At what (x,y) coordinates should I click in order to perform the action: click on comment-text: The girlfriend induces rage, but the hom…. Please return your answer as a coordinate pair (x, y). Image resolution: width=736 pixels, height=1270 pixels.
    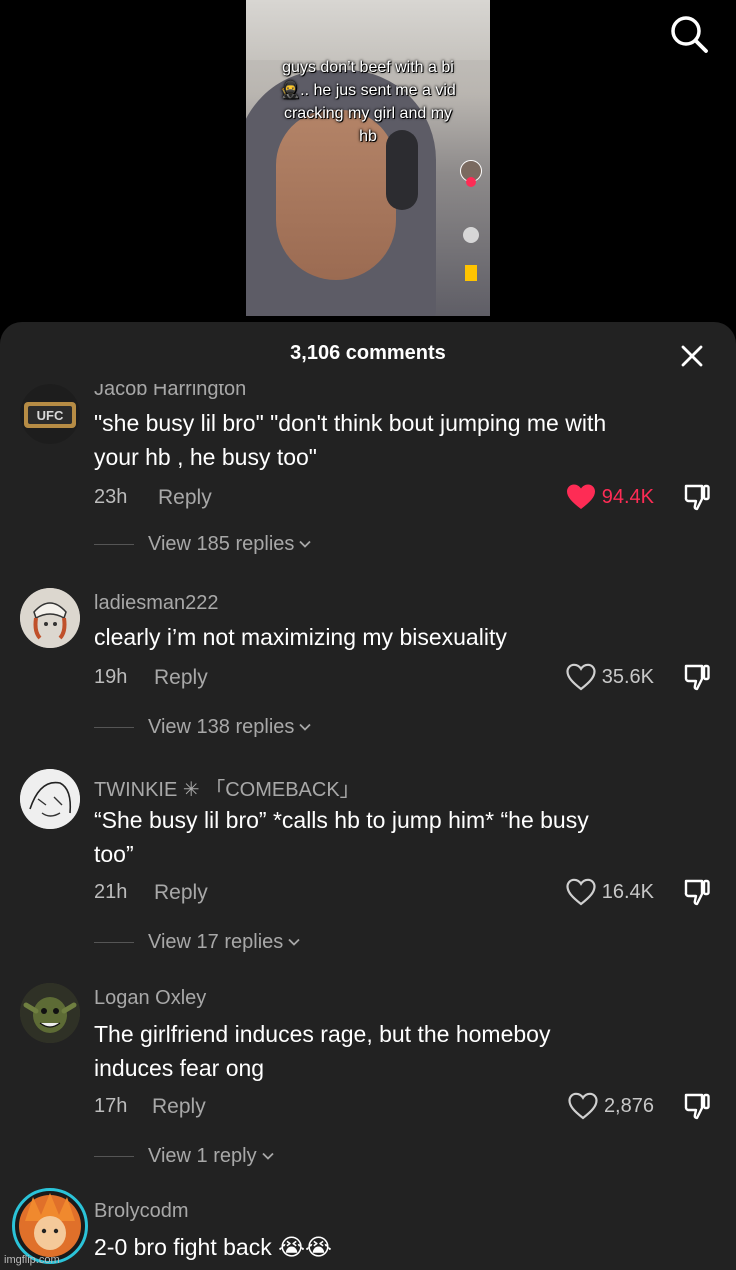
    Looking at the image, I should click on (404, 1051).